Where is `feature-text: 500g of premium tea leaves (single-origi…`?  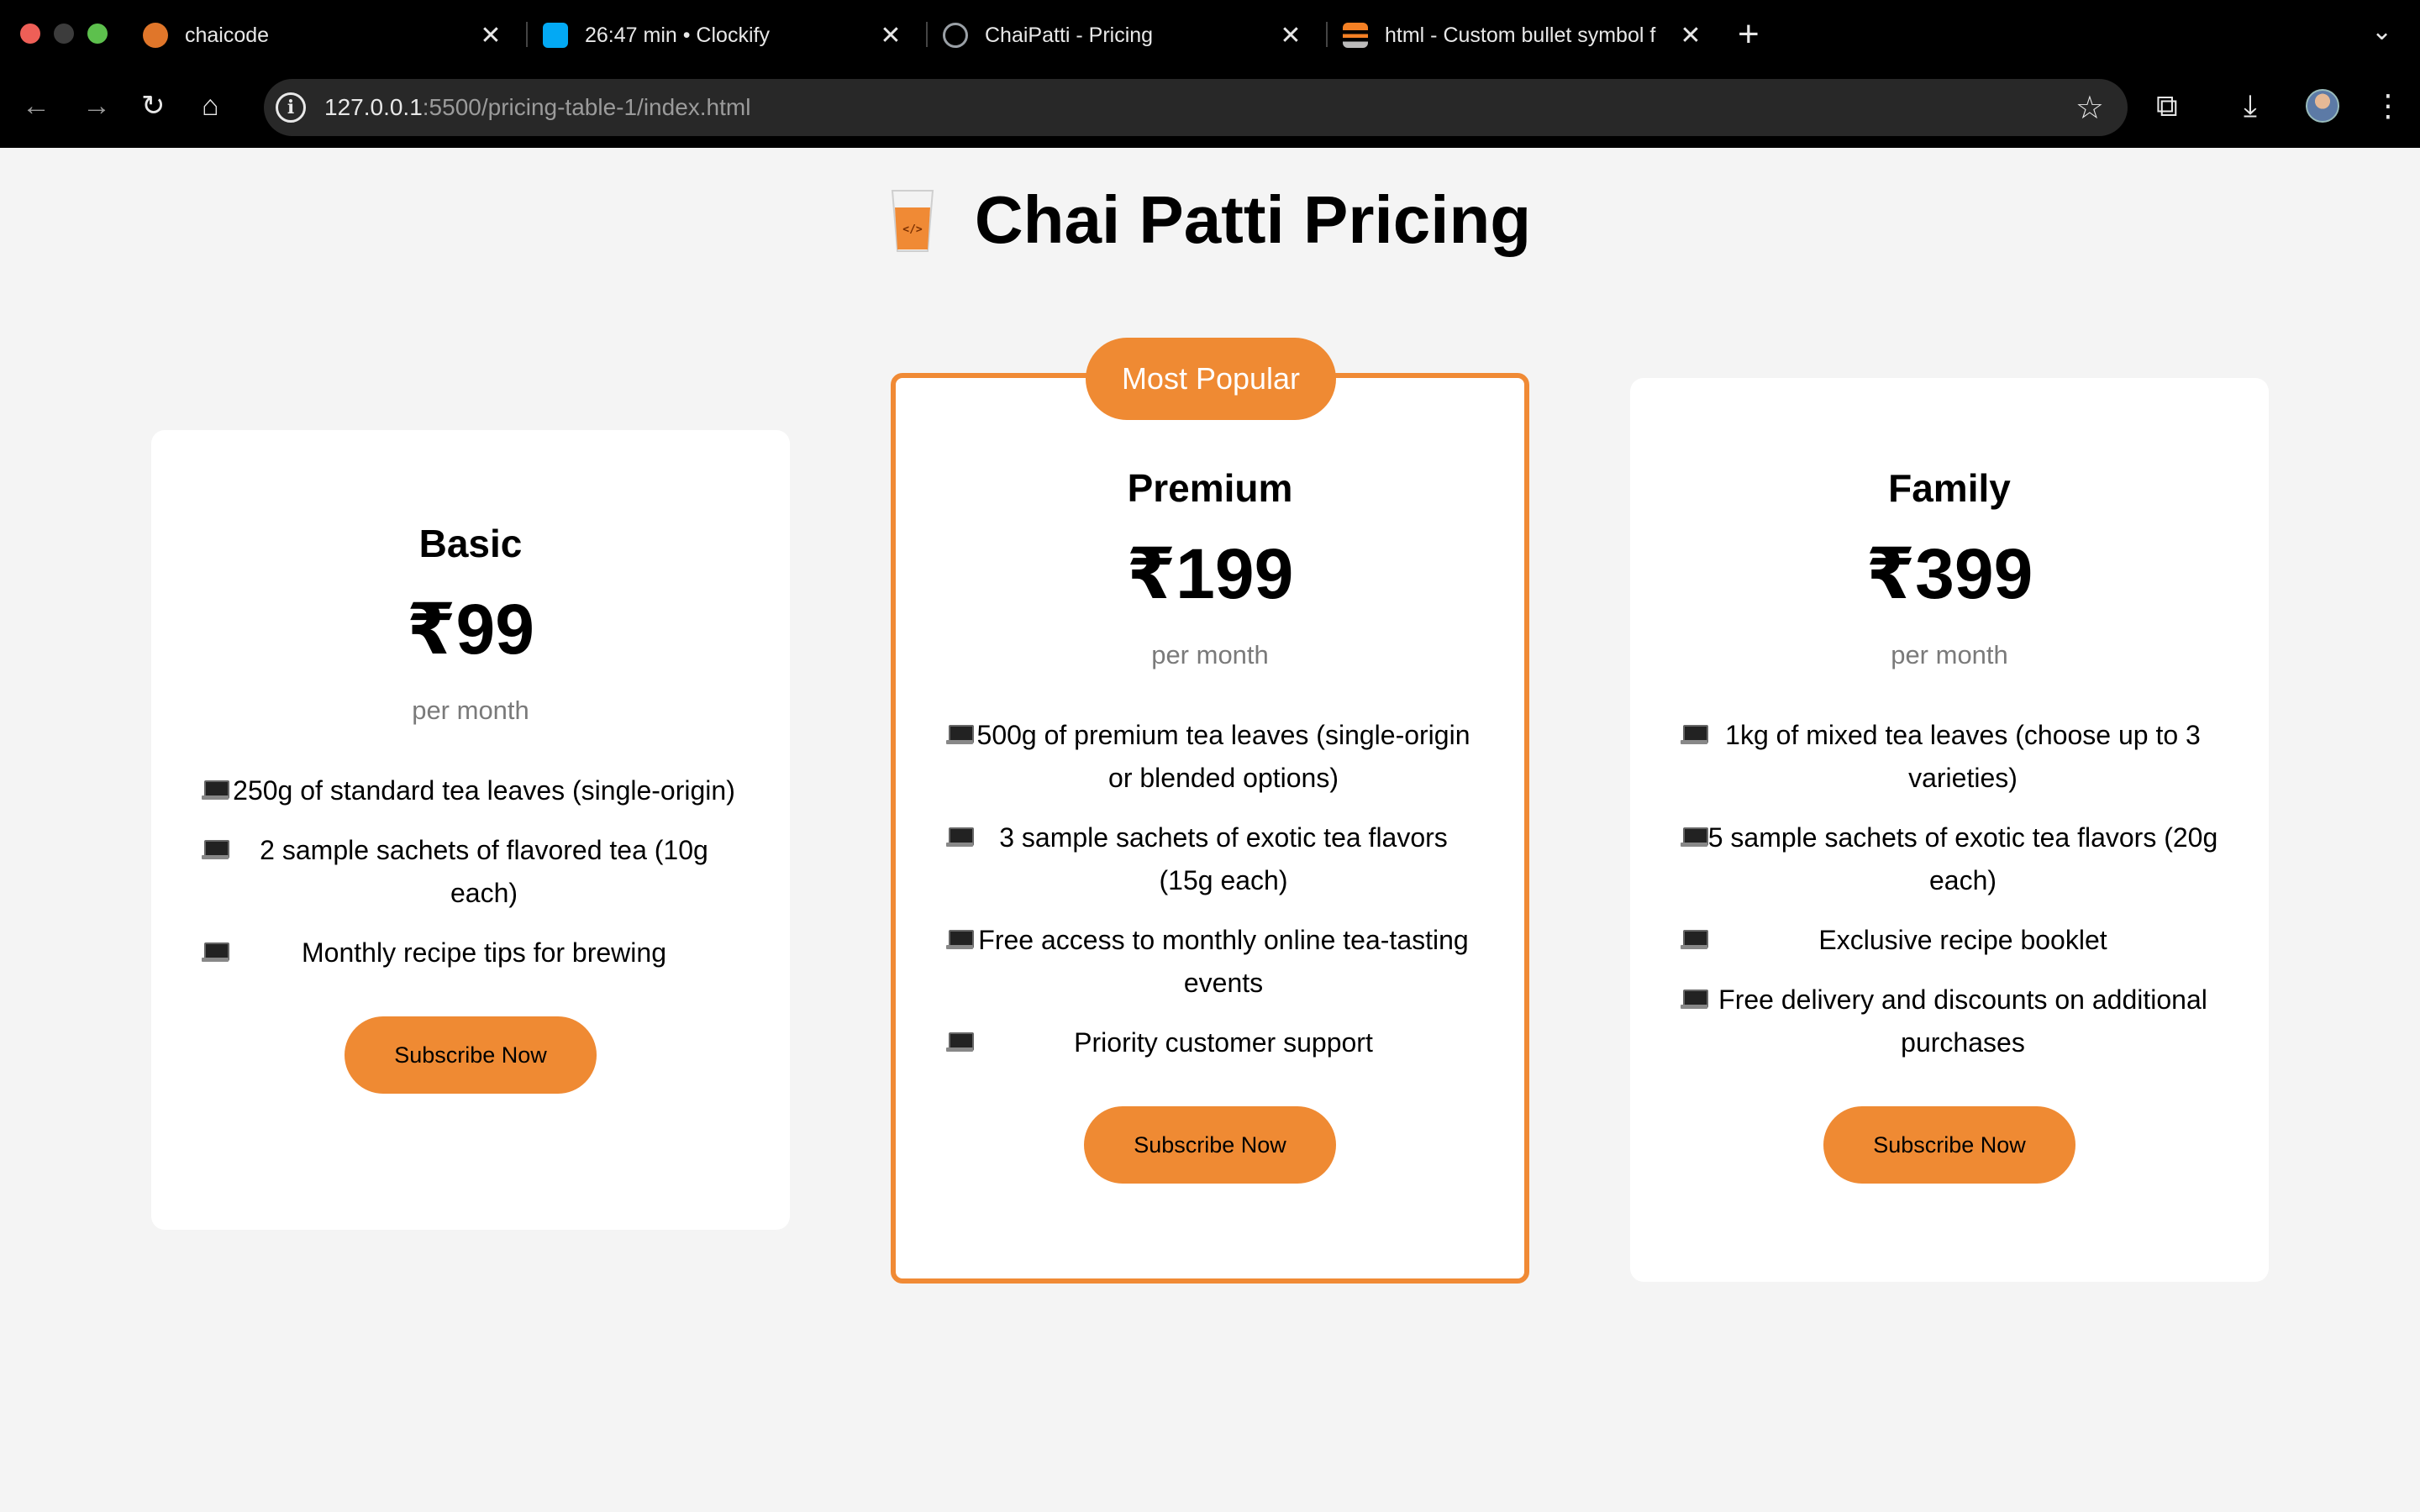
feature-text: 500g of premium tea leaves (single-origi… is located at coordinates (1223, 756).